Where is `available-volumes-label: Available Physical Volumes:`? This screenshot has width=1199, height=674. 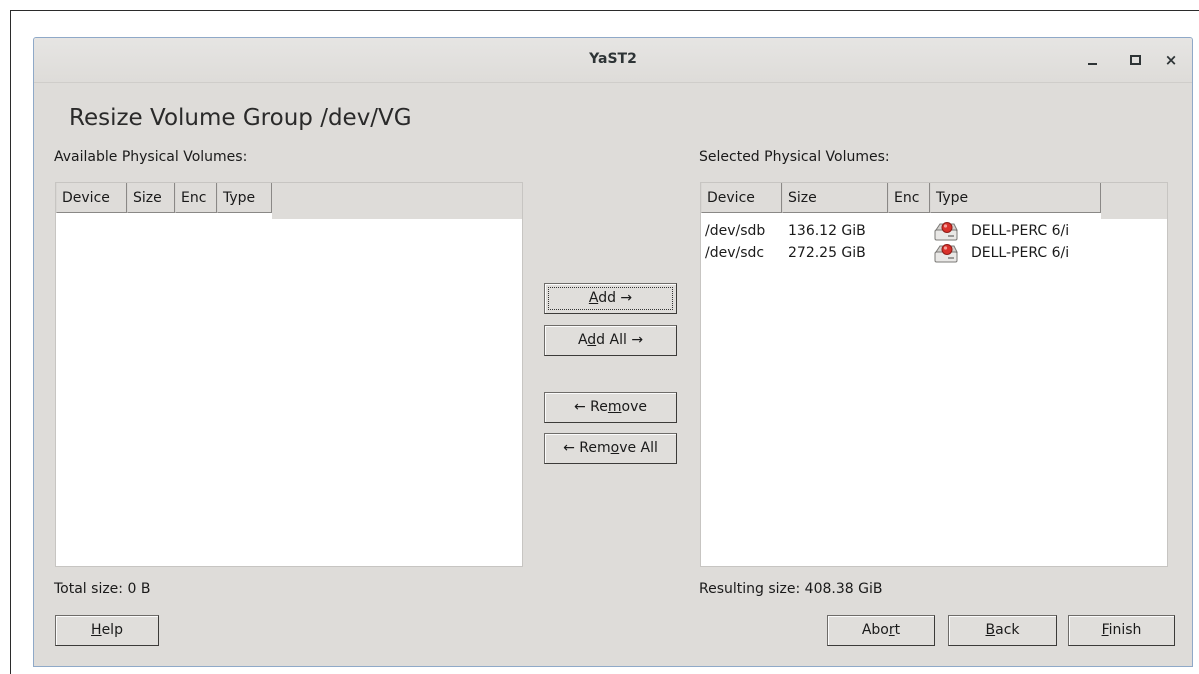 available-volumes-label: Available Physical Volumes: is located at coordinates (151, 157).